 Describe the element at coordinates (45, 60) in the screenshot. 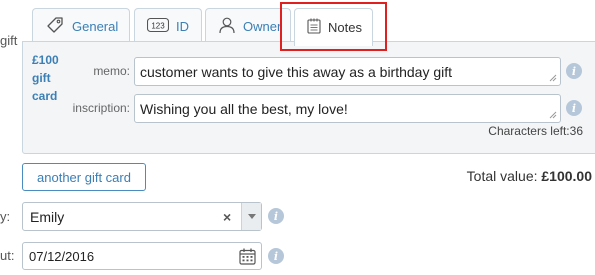

I see `card-line-1: £100` at that location.